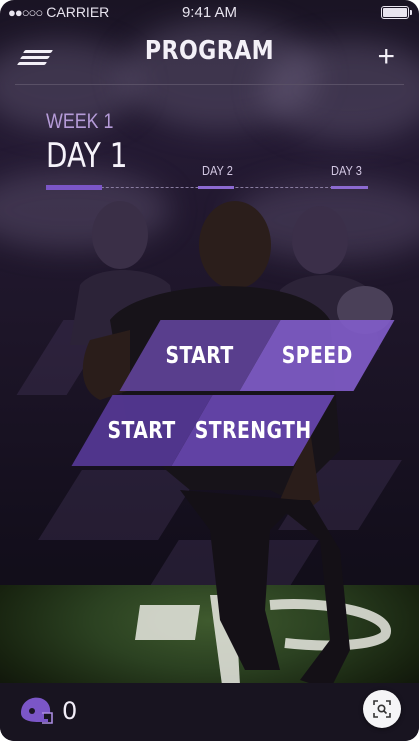  What do you see at coordinates (36, 710) in the screenshot?
I see `helmet-icon` at bounding box center [36, 710].